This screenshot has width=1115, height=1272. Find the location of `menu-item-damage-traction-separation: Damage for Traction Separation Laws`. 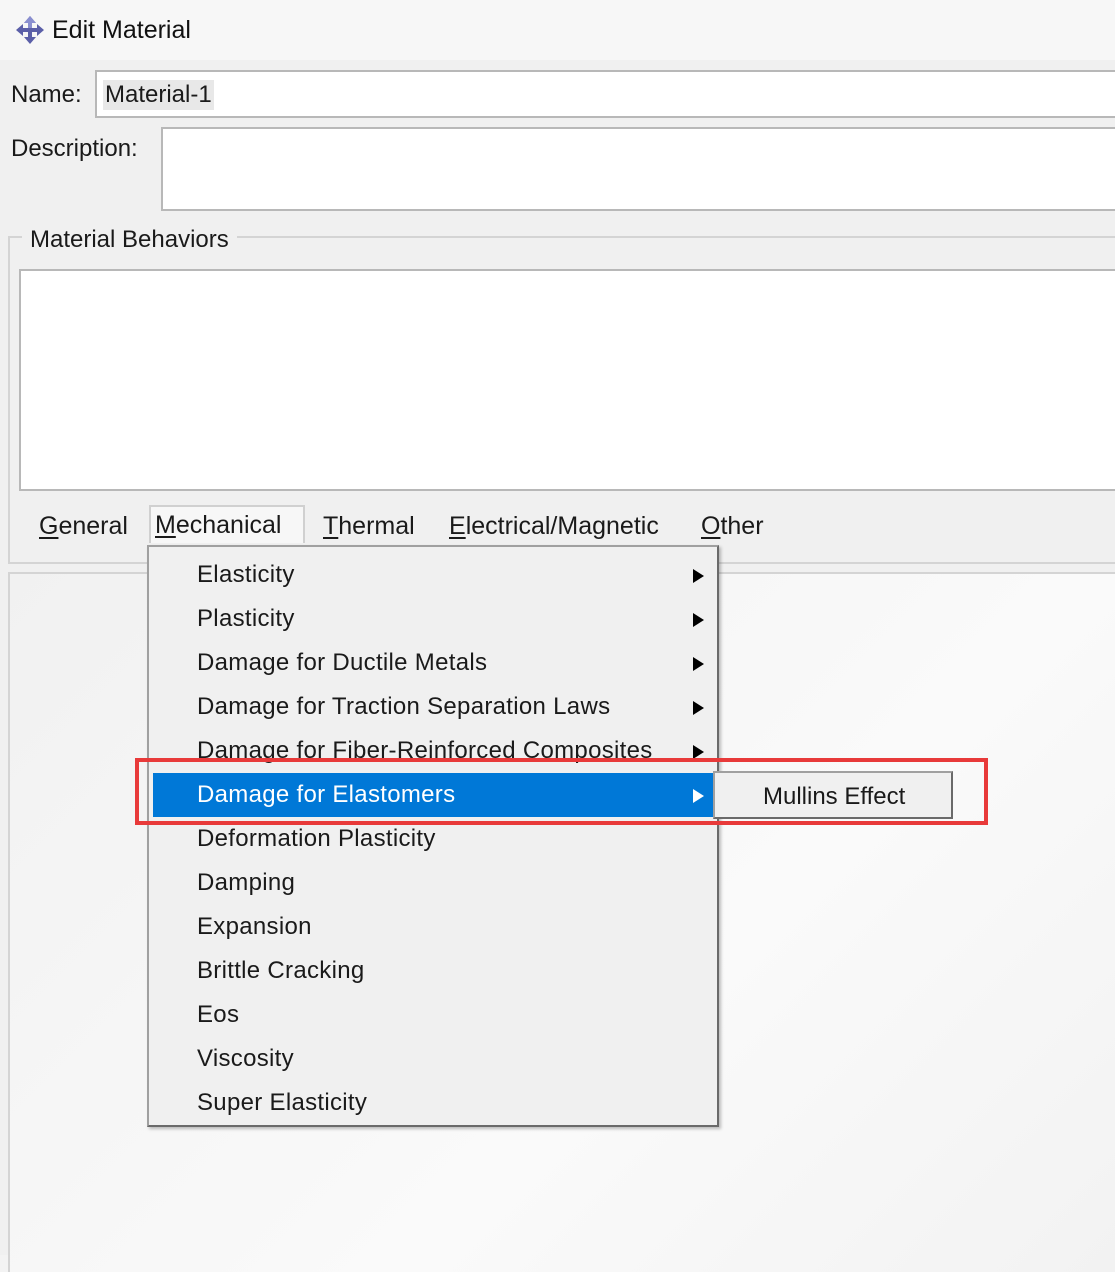

menu-item-damage-traction-separation: Damage for Traction Separation Laws is located at coordinates (433, 707).